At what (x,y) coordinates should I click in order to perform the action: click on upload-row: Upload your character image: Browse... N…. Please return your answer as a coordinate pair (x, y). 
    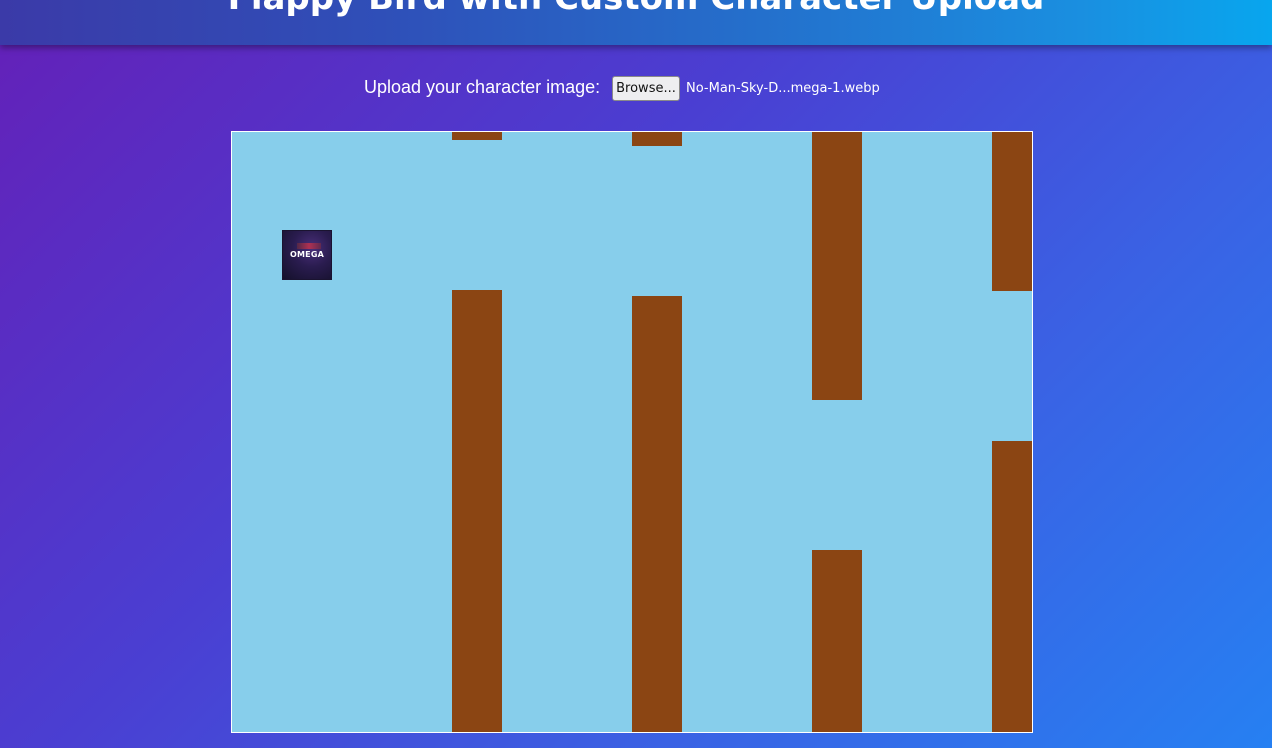
    Looking at the image, I should click on (636, 89).